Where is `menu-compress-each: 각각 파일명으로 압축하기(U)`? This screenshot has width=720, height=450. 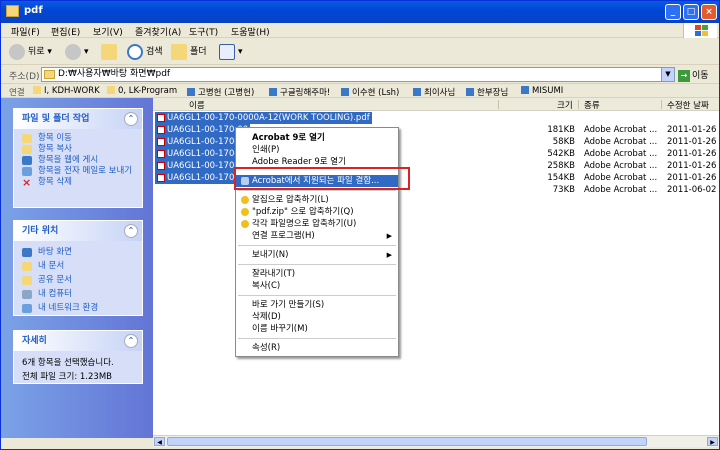
menu-compress-each: 각각 파일명으로 압축하기(U) is located at coordinates (317, 224).